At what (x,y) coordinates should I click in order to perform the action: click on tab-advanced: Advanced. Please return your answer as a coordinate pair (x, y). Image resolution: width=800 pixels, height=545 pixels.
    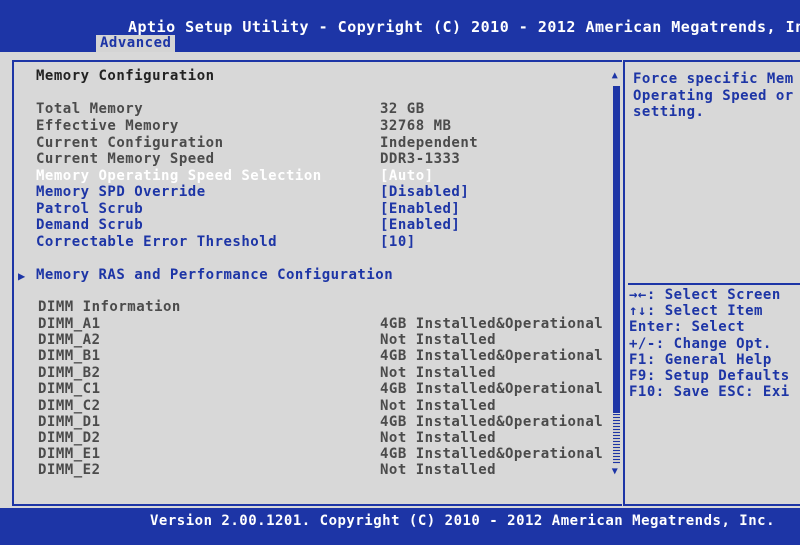
    Looking at the image, I should click on (136, 43).